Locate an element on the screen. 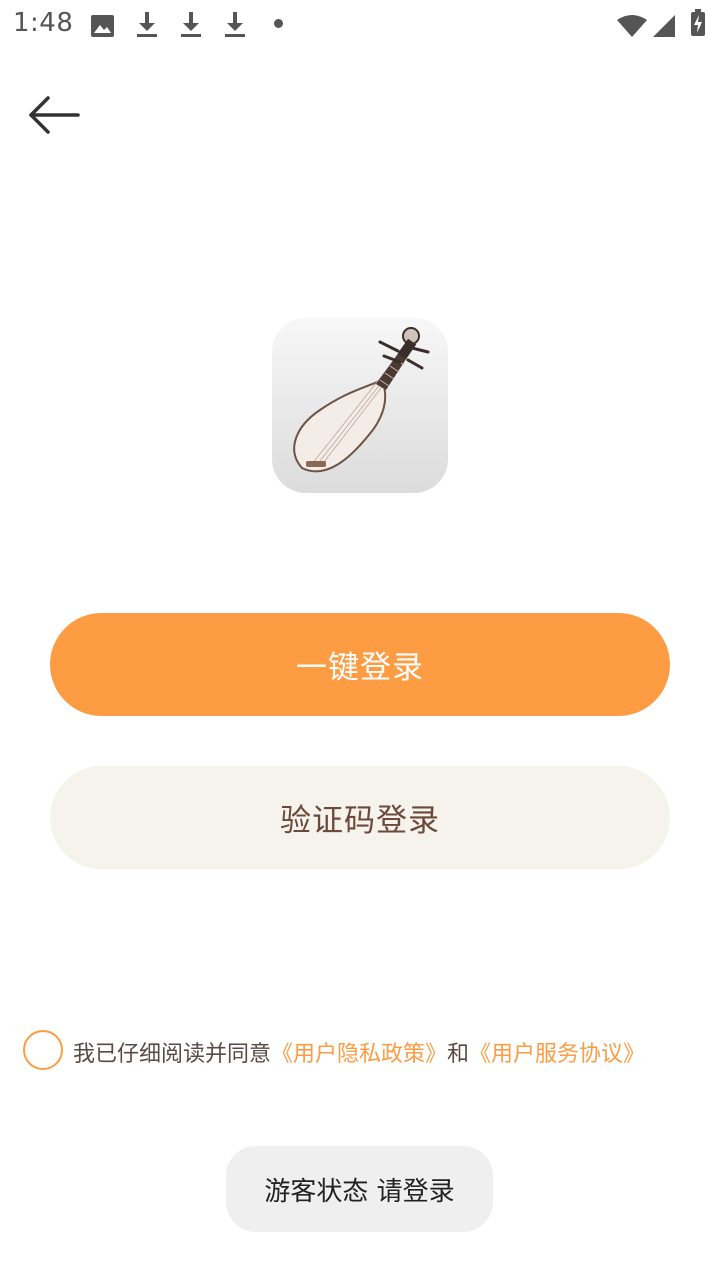 This screenshot has width=720, height=1280. app-logo is located at coordinates (360, 405).